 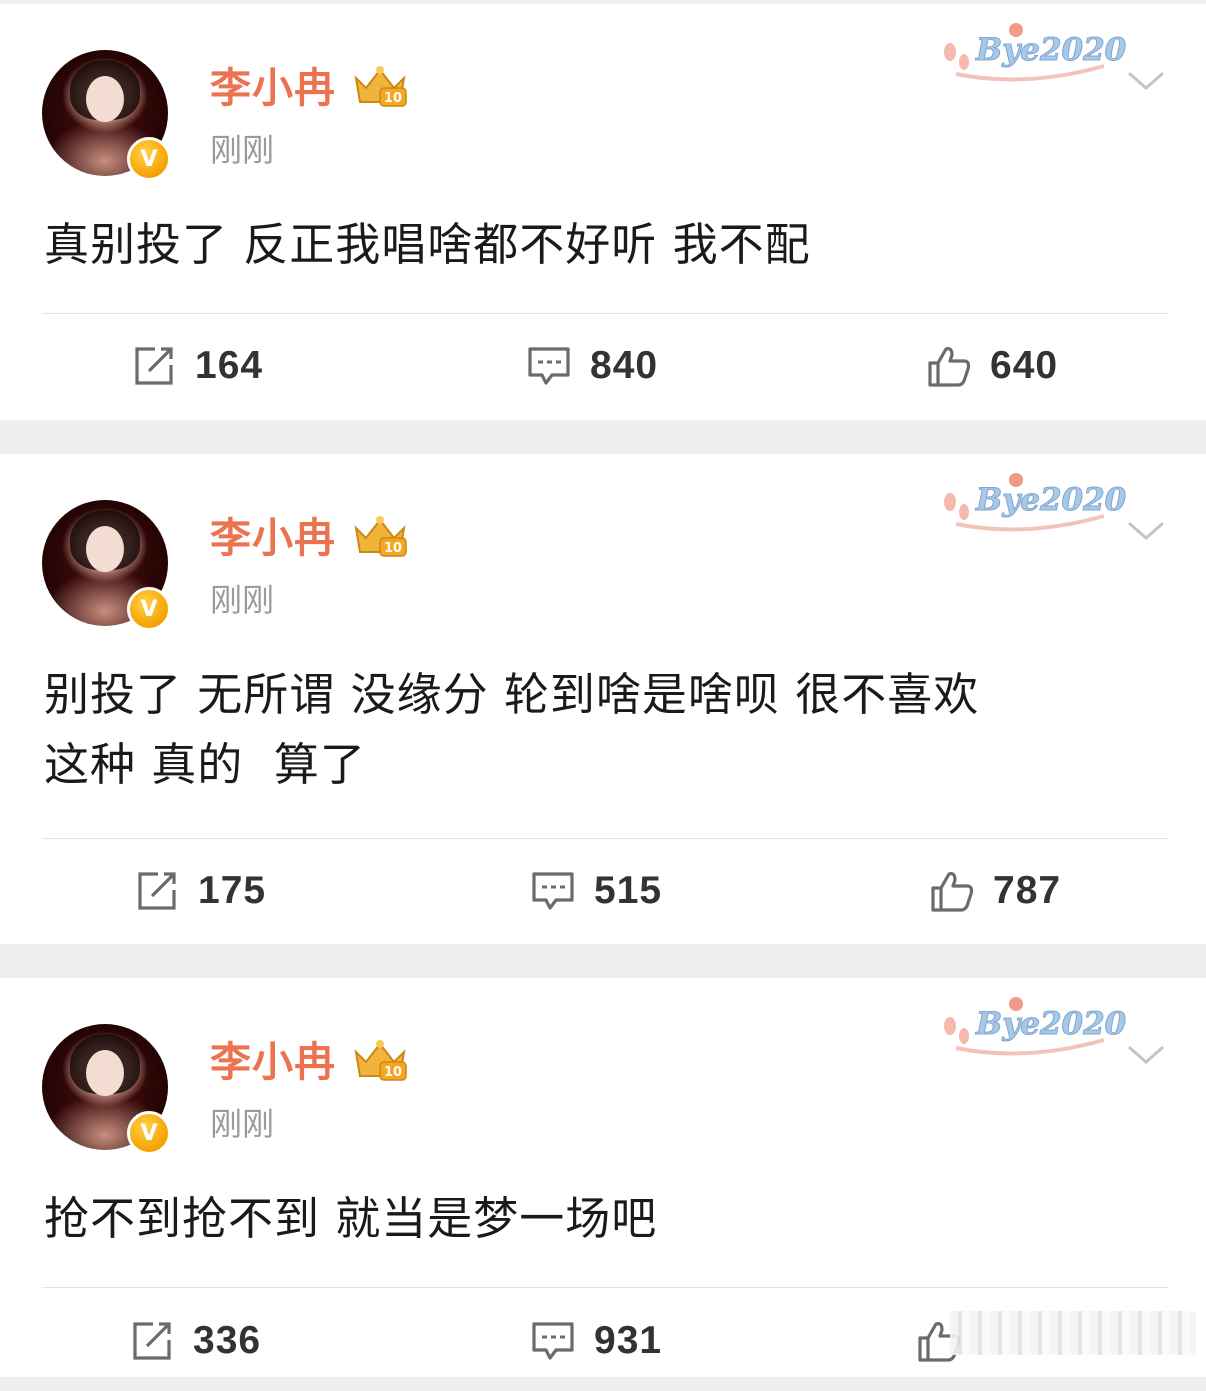 I want to click on post-actions: 336 931, so click(x=603, y=1341).